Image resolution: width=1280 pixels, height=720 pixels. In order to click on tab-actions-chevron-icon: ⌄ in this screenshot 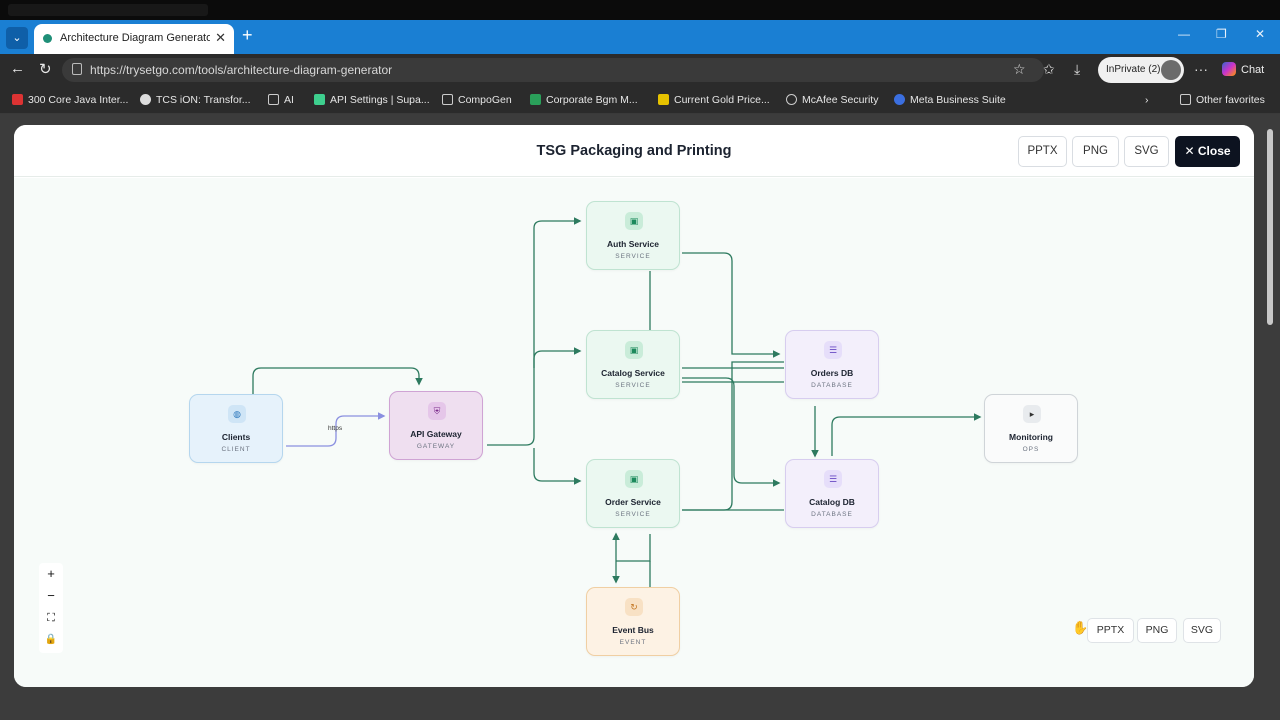, I will do `click(17, 38)`.